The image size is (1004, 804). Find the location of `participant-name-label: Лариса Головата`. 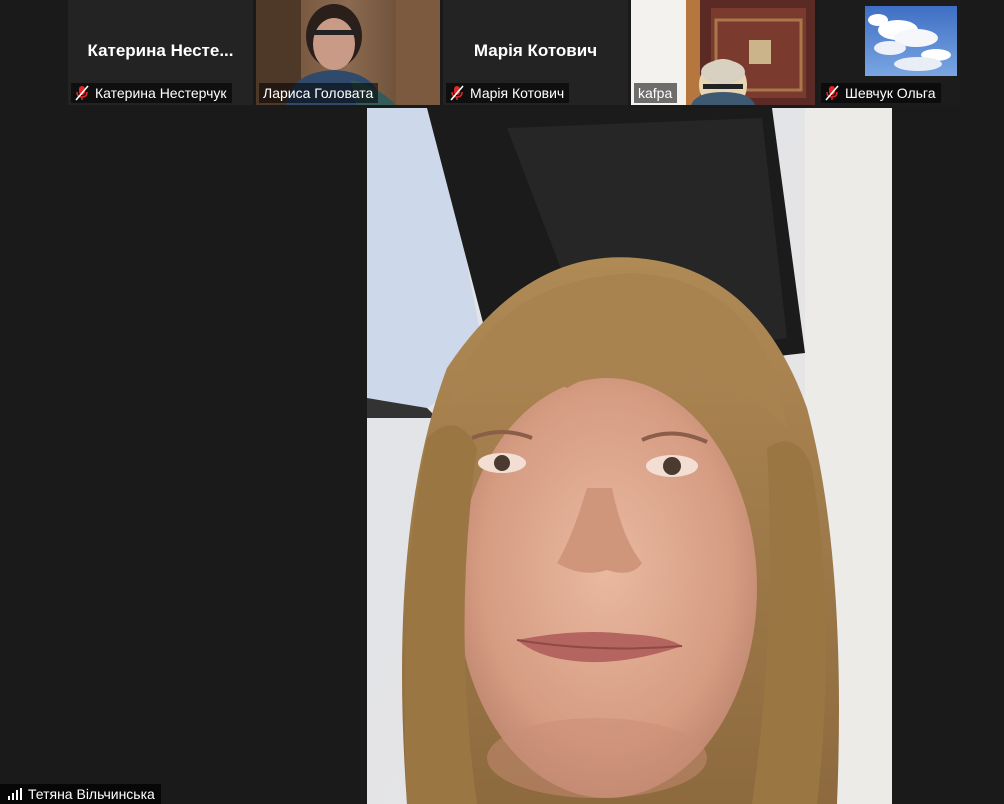

participant-name-label: Лариса Головата is located at coordinates (319, 93).